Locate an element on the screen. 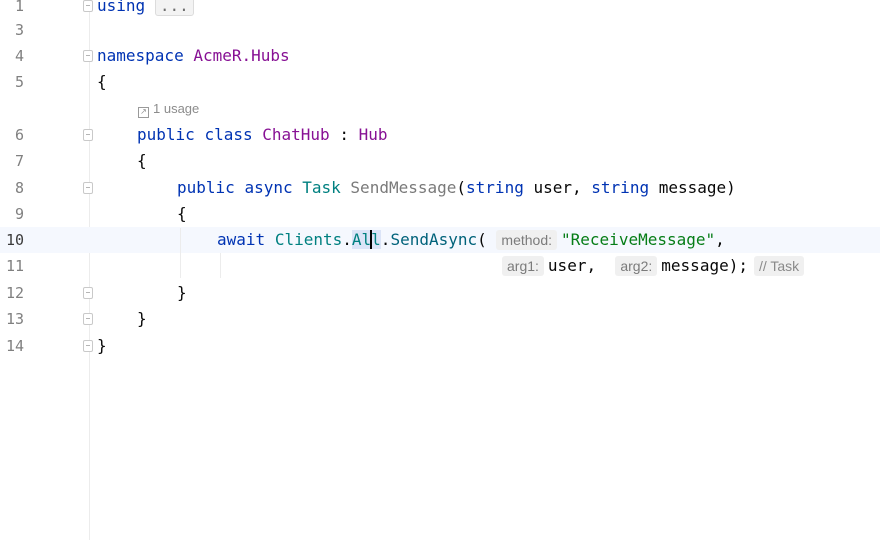 The width and height of the screenshot is (880, 540). code-line: 7 { is located at coordinates (440, 161).